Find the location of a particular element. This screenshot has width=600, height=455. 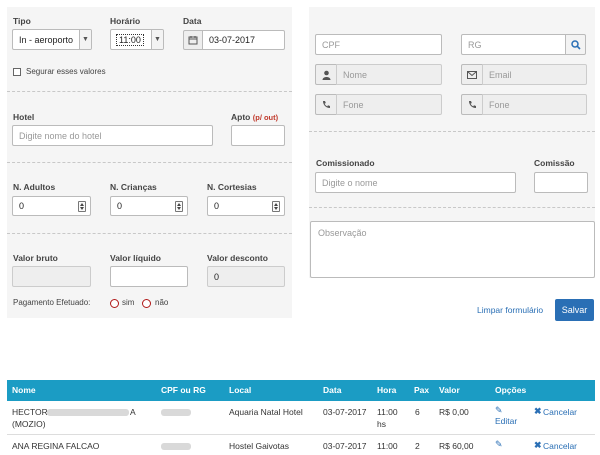

apto-label: Apto (p/ out) is located at coordinates (254, 117).